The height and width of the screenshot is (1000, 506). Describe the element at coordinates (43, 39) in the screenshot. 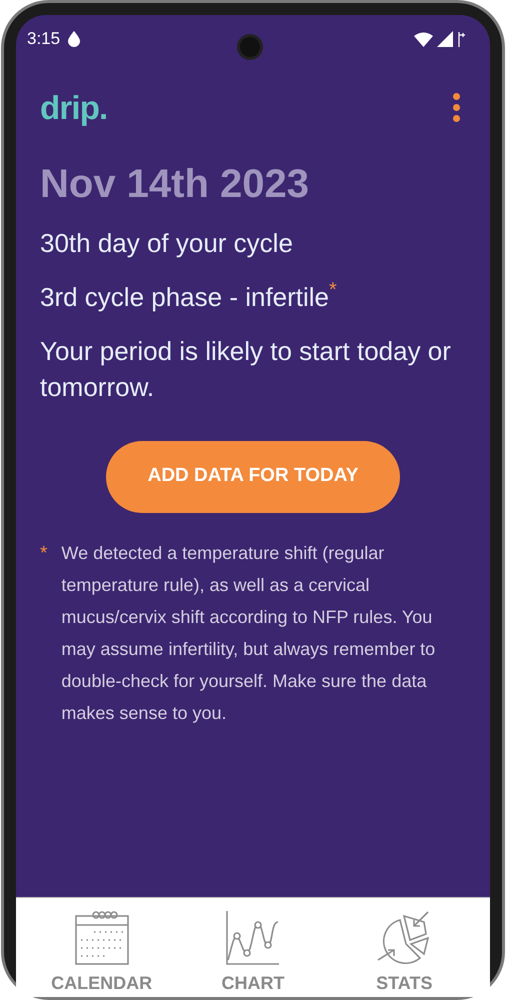

I see `status-time: 3:15` at that location.